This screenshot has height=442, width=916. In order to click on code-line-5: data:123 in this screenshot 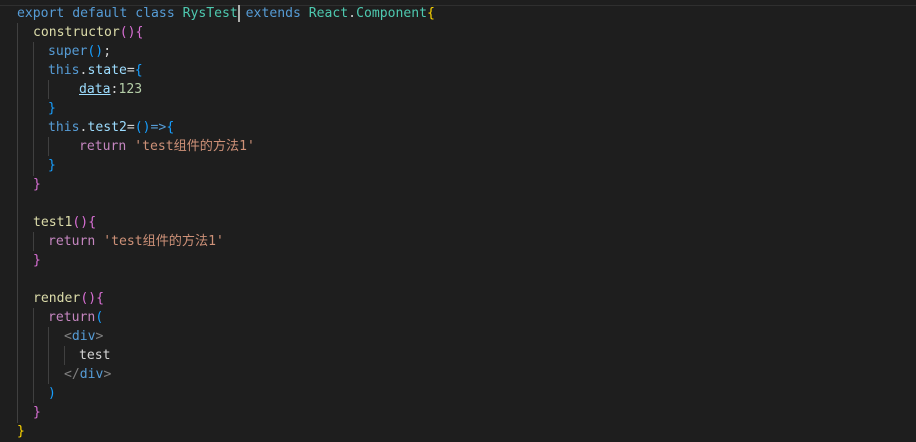, I will do `click(110, 89)`.